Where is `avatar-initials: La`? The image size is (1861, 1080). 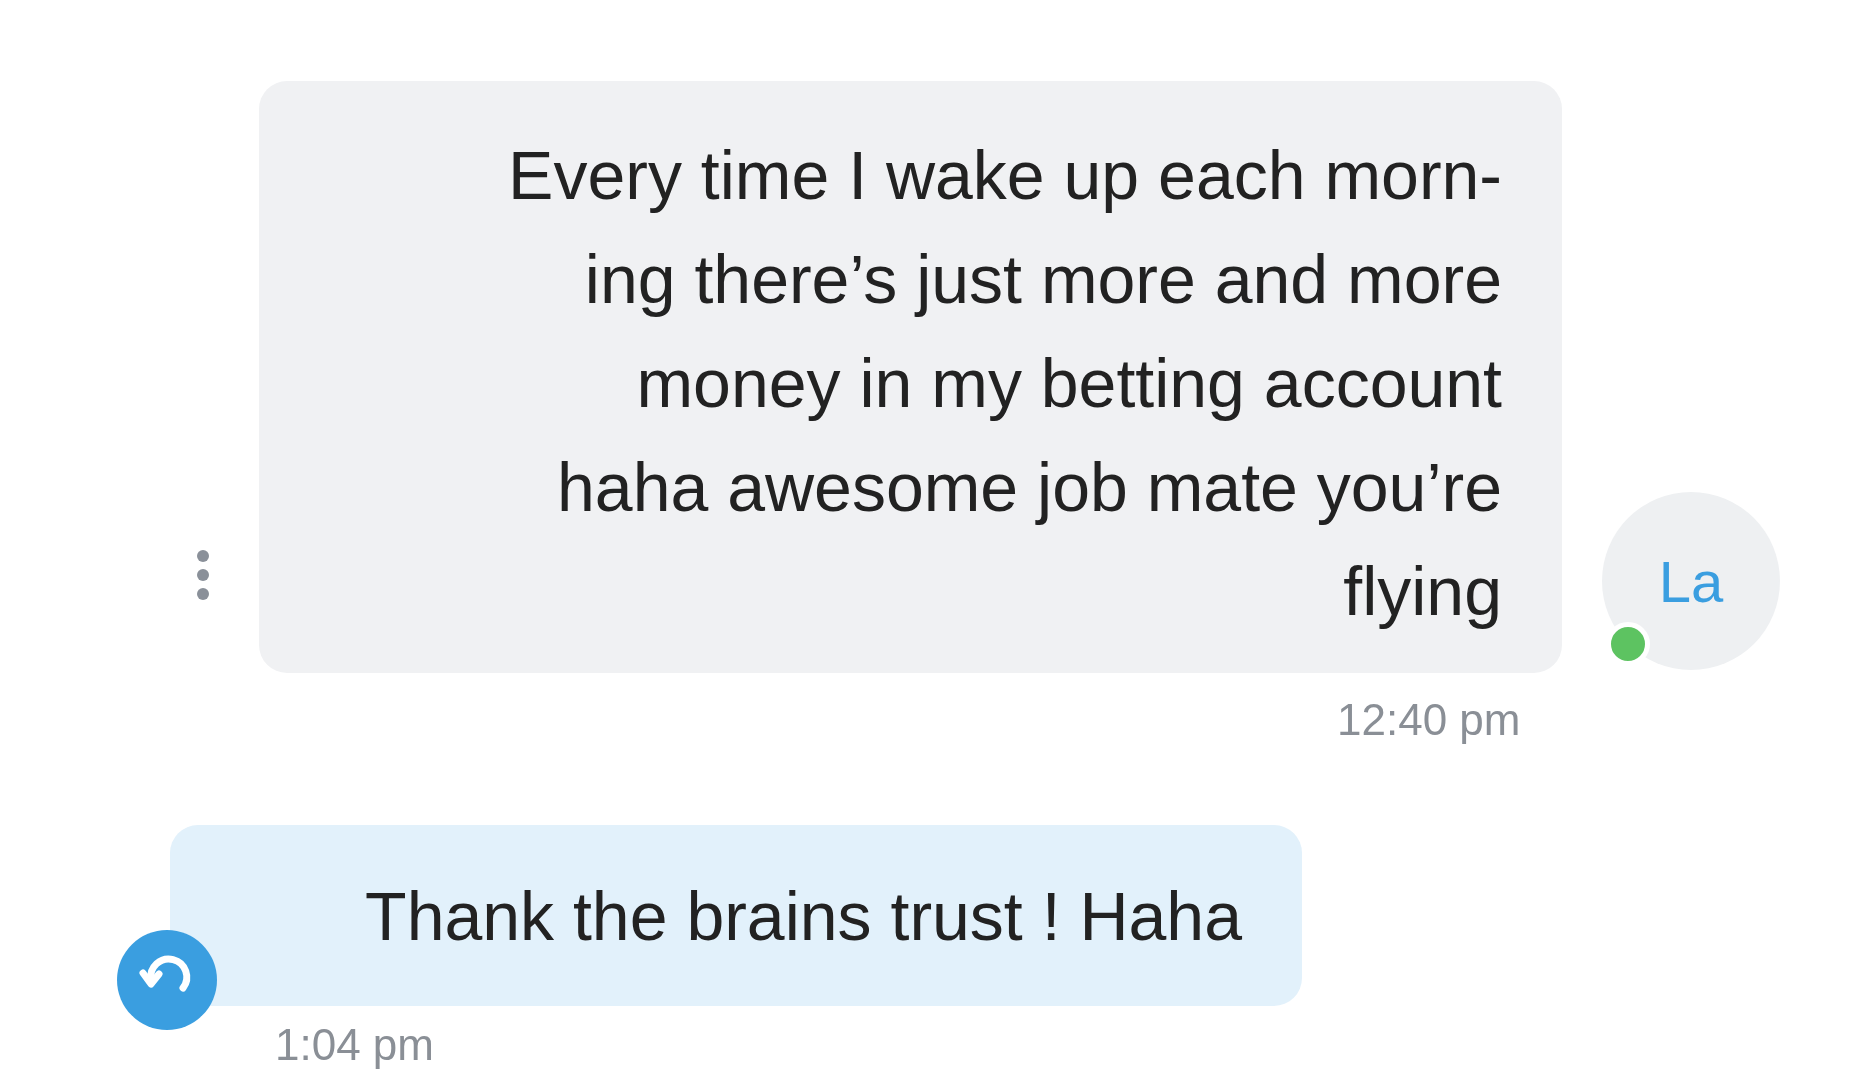
avatar-initials: La is located at coordinates (1691, 581).